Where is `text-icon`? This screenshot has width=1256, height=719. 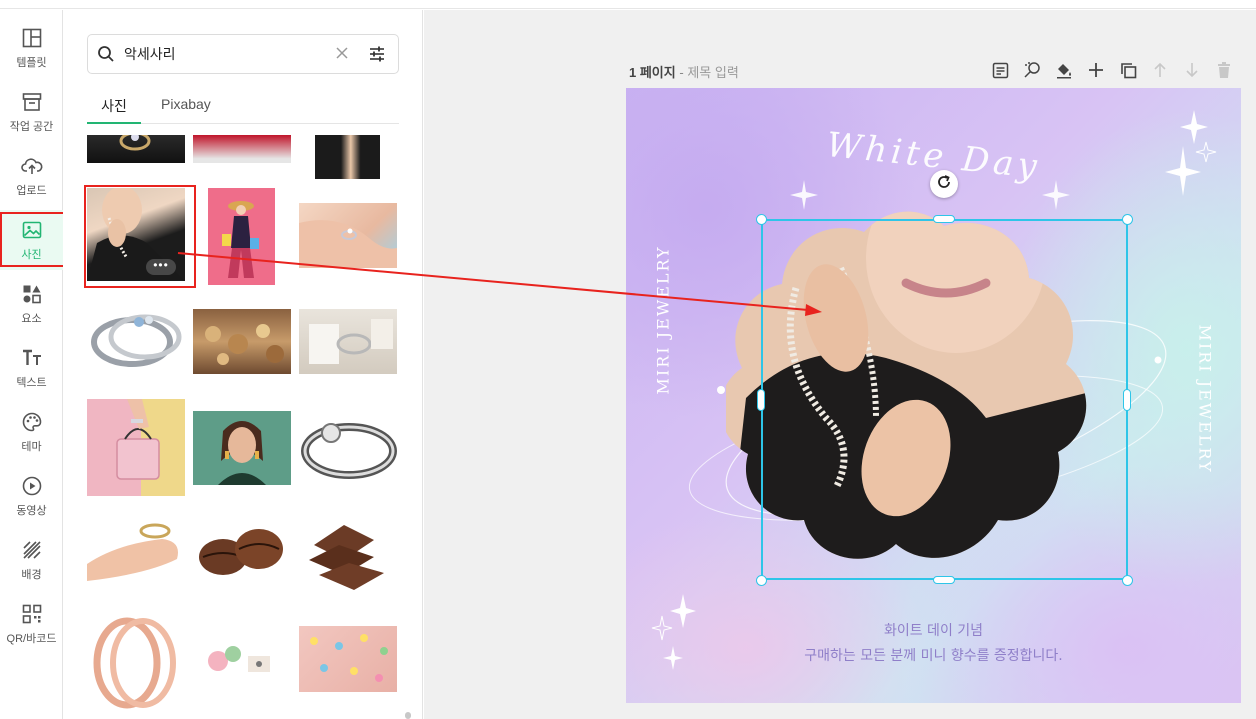 text-icon is located at coordinates (32, 358).